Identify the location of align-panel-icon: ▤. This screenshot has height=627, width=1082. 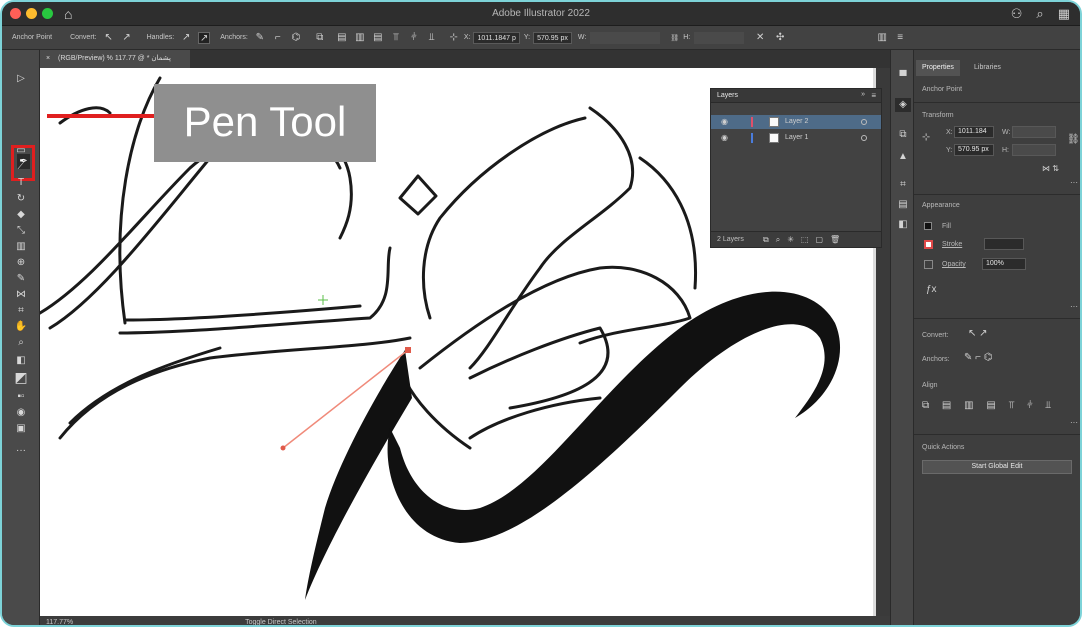
(903, 205).